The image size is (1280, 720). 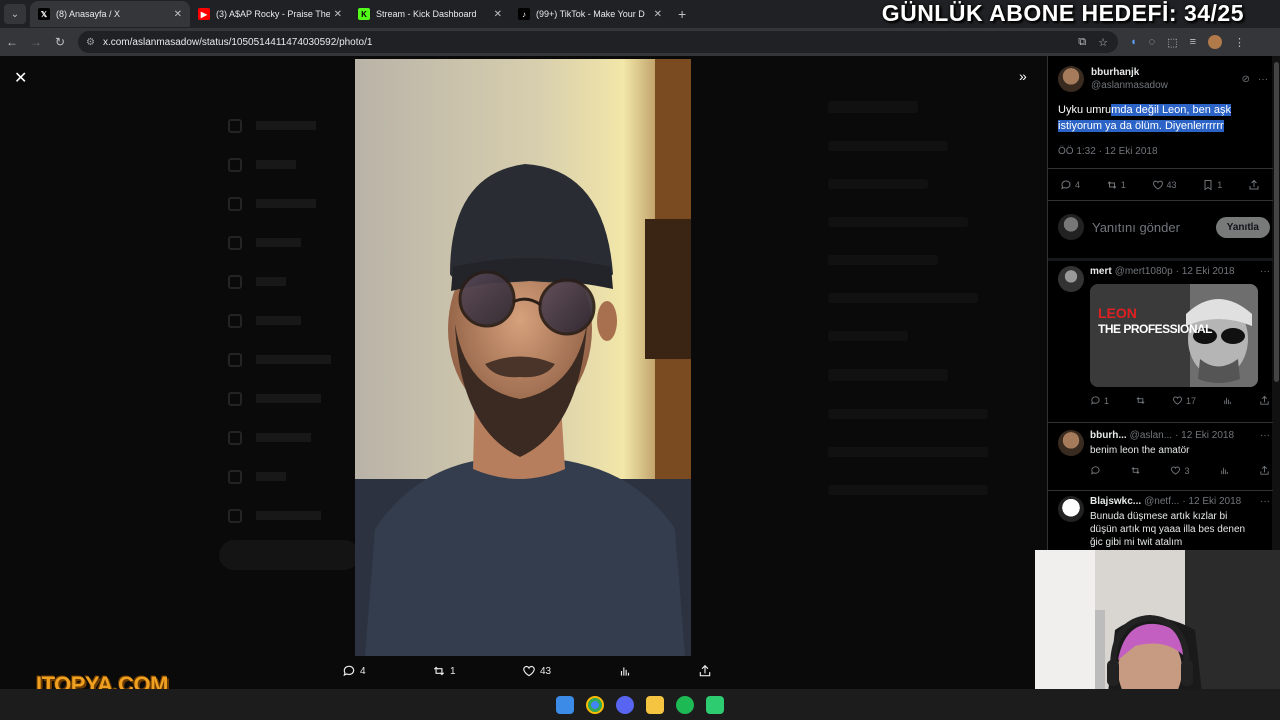 I want to click on reply-icon, so click(x=1095, y=470).